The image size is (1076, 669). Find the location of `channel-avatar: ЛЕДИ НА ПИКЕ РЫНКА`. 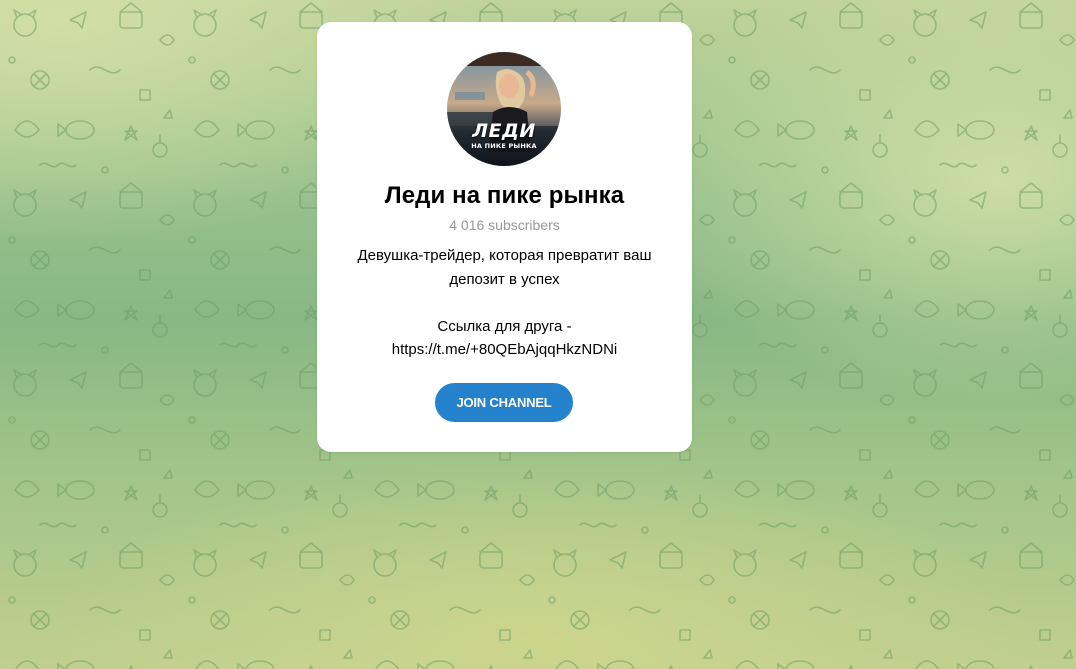

channel-avatar: ЛЕДИ НА ПИКЕ РЫНКА is located at coordinates (504, 109).